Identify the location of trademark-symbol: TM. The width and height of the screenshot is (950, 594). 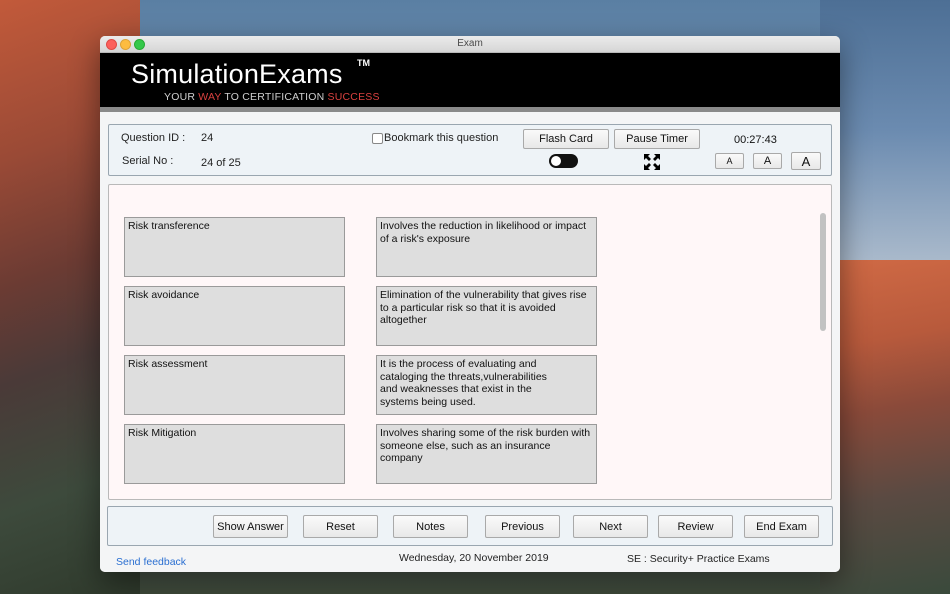
(363, 63).